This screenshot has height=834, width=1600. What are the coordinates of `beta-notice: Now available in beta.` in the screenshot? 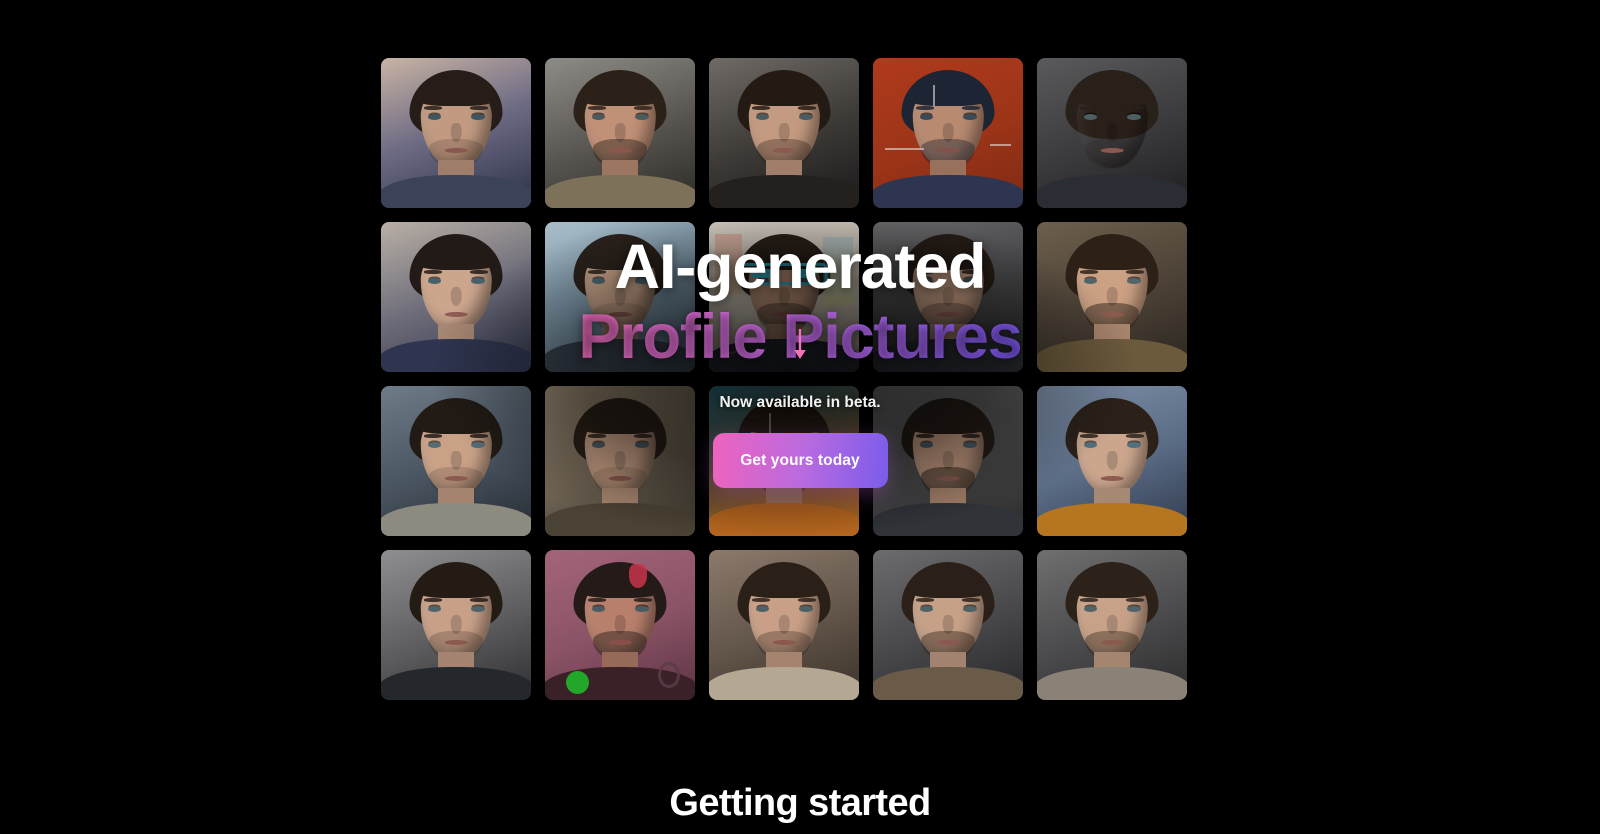 It's located at (800, 402).